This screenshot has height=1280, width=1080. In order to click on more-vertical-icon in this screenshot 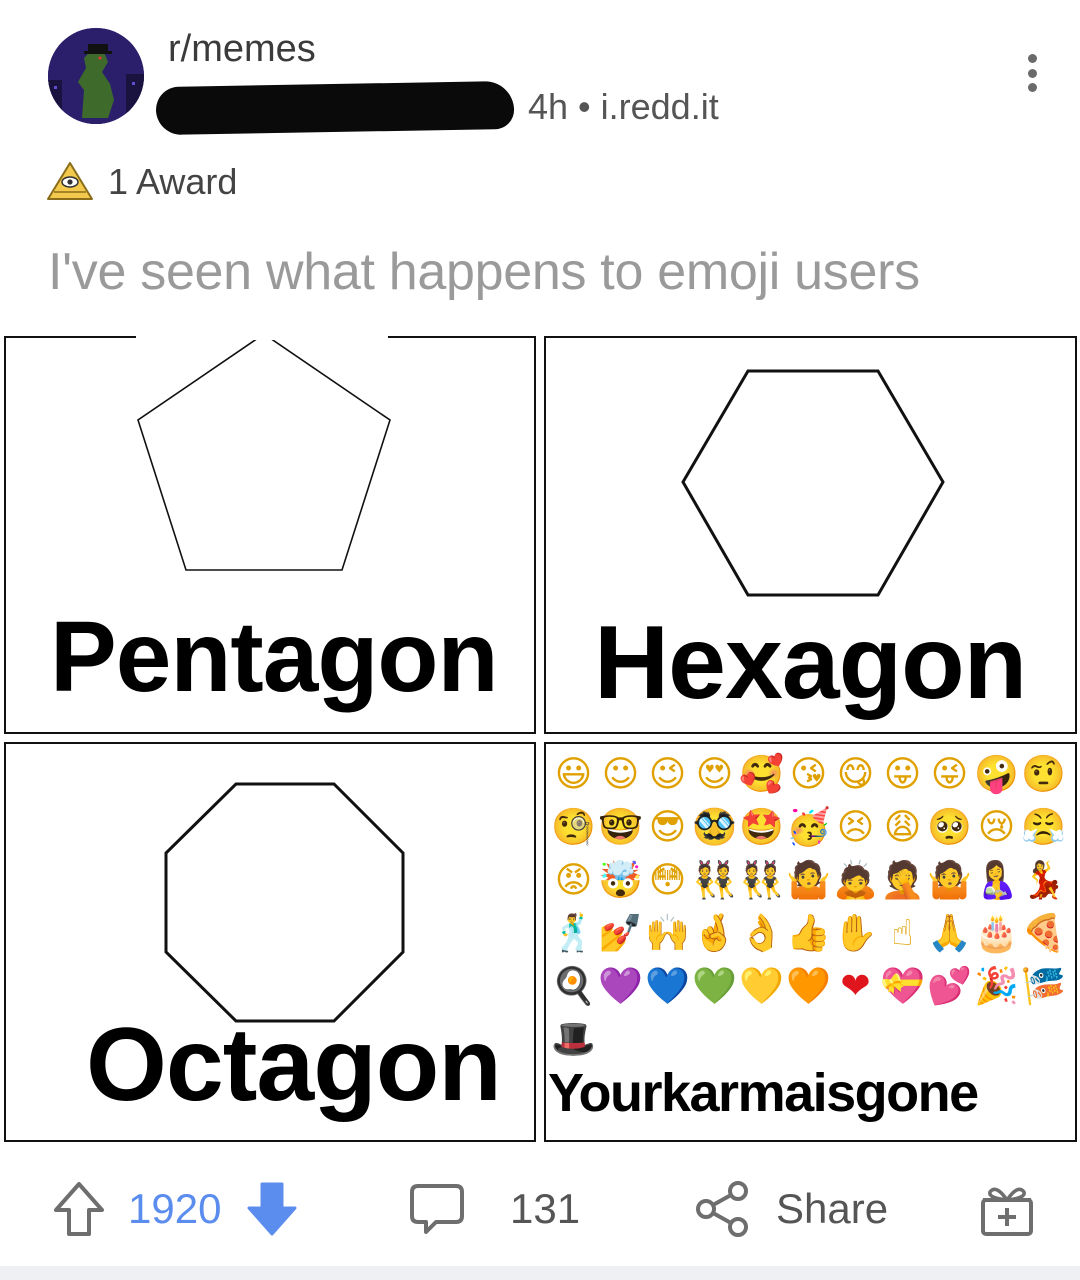, I will do `click(1032, 73)`.